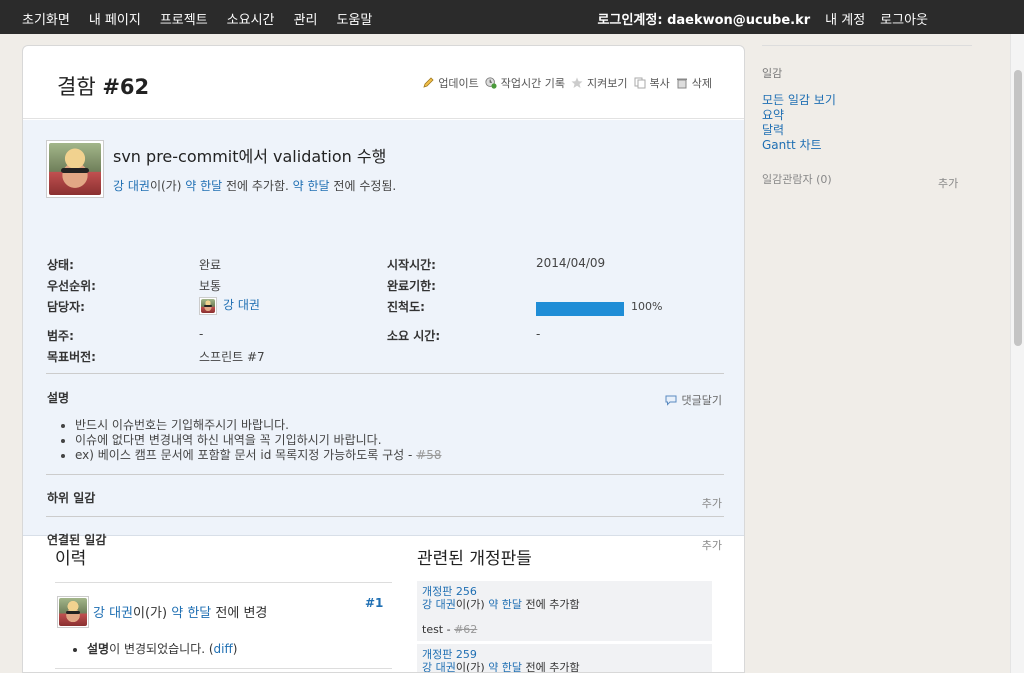  What do you see at coordinates (203, 186) in the screenshot?
I see `created-ago-link: 약 한달` at bounding box center [203, 186].